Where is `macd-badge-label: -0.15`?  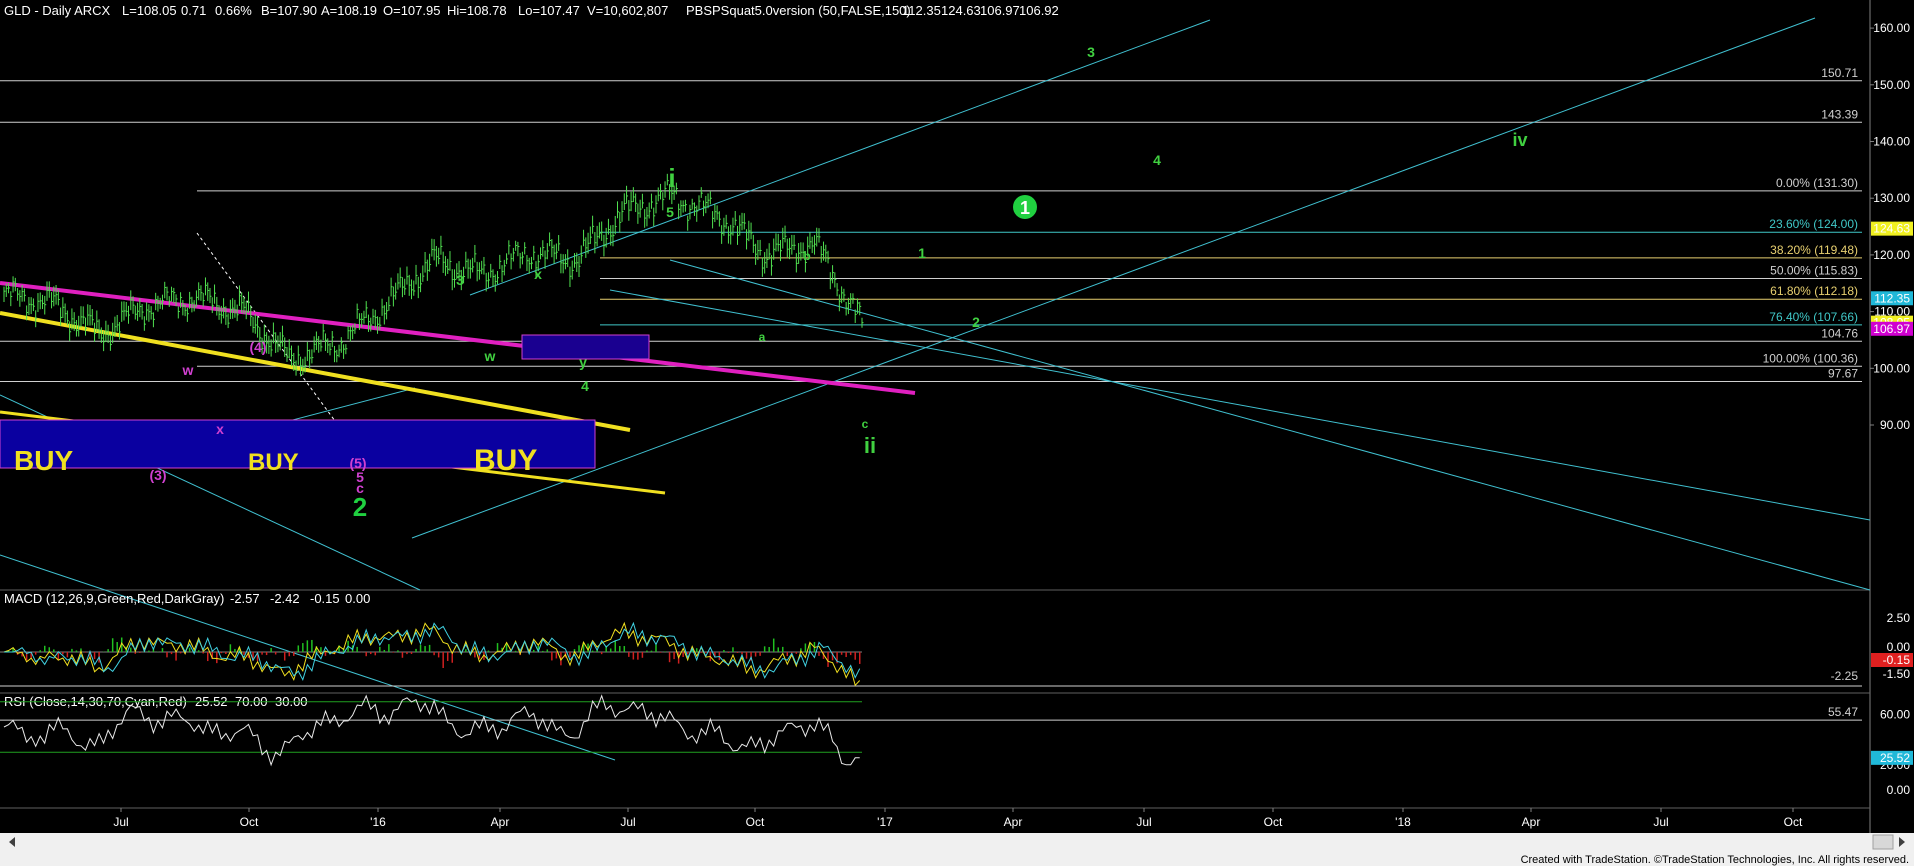 macd-badge-label: -0.15 is located at coordinates (1897, 660).